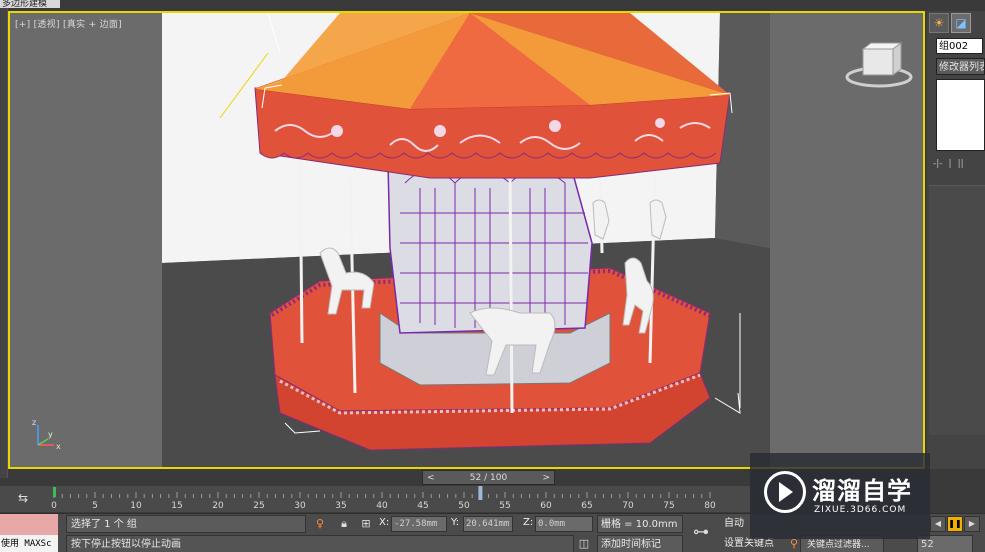 The height and width of the screenshot is (552, 985). Describe the element at coordinates (397, 499) in the screenshot. I see `frame-ruler: 0 5 10 15 20 25 30 35 40 45 50 55 60 65 70 75 80` at that location.